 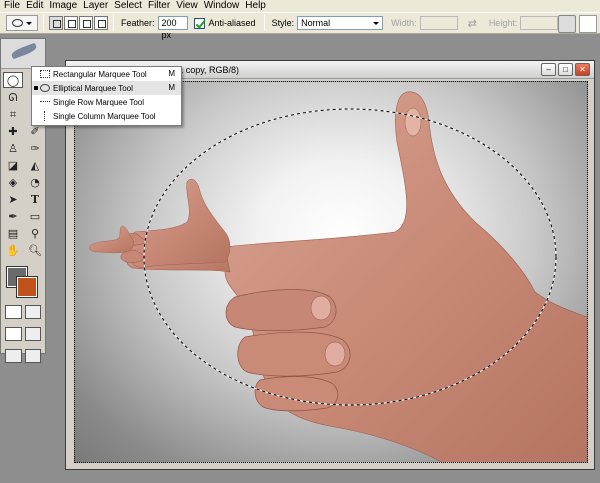 I want to click on healing-brush-tool: ✚, so click(x=13, y=131).